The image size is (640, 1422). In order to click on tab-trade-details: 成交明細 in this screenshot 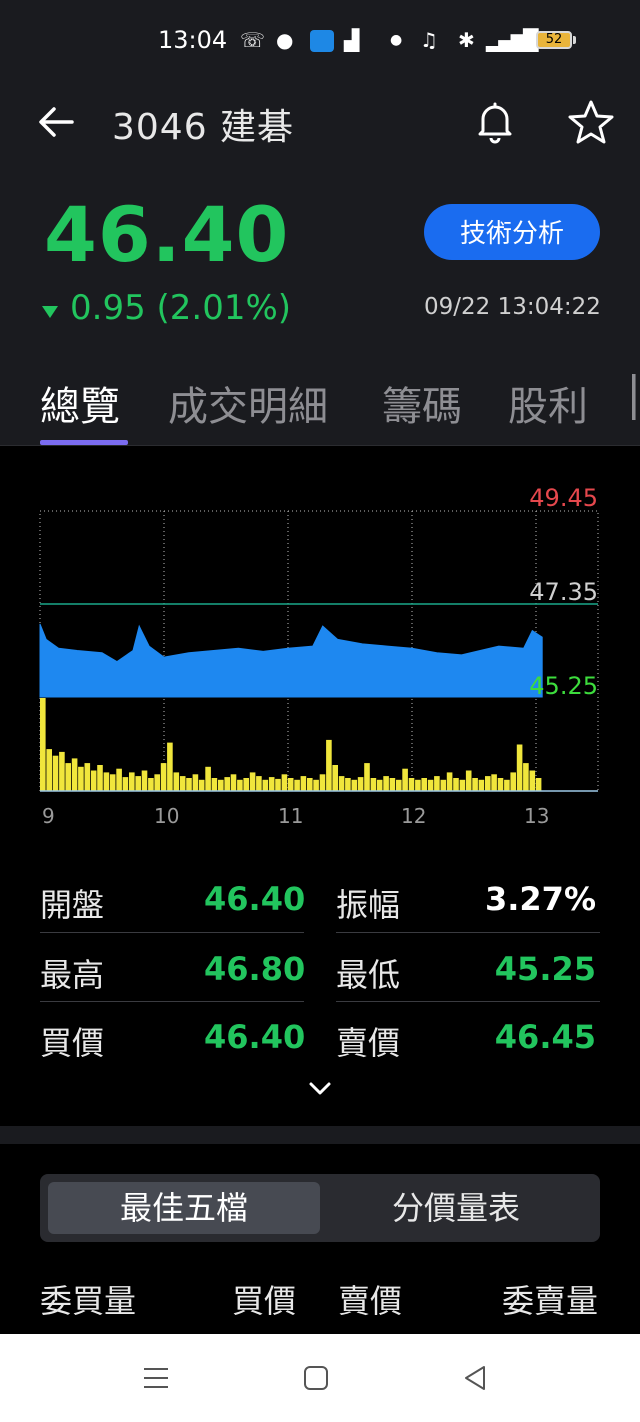, I will do `click(248, 403)`.